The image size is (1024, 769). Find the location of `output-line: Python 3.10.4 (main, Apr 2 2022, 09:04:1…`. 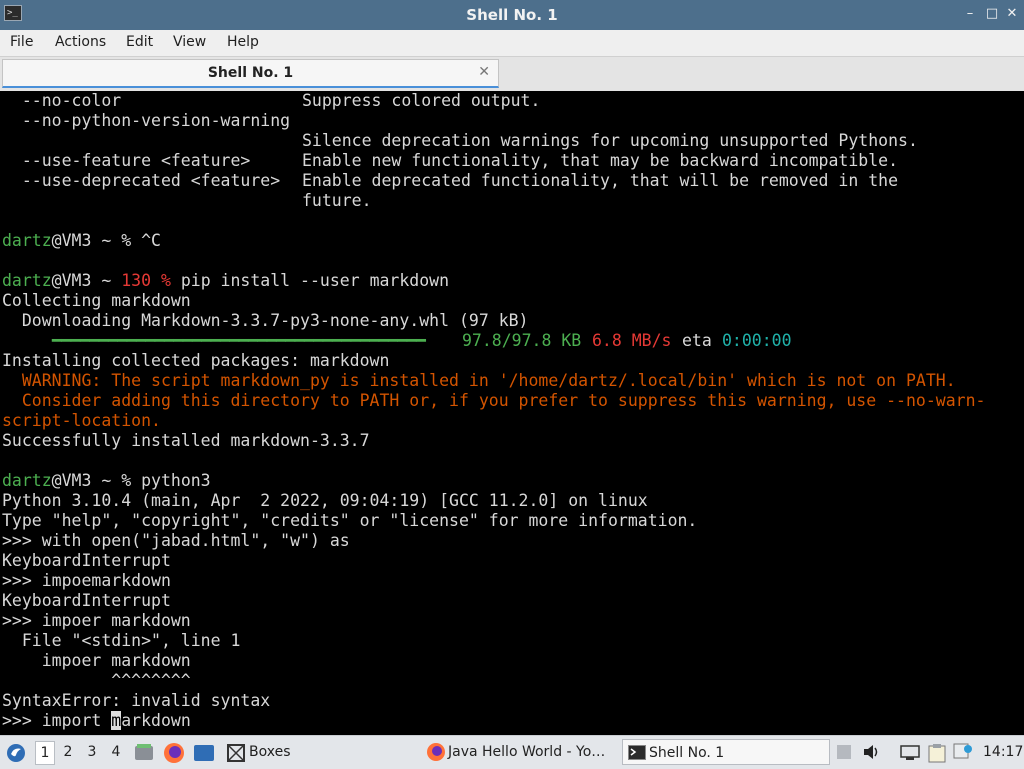

output-line: Python 3.10.4 (main, Apr 2 2022, 09:04:1… is located at coordinates (325, 500).